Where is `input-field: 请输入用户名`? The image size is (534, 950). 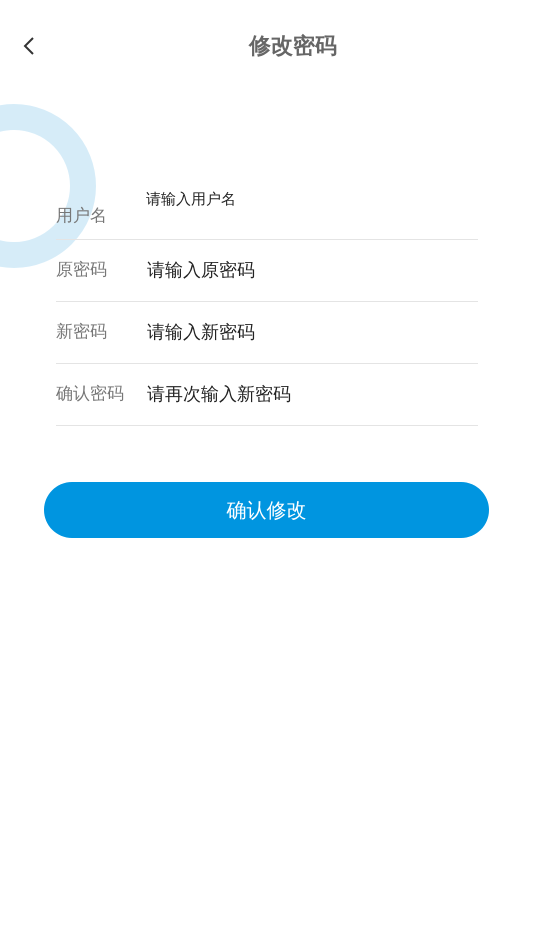
input-field: 请输入用户名 is located at coordinates (306, 199).